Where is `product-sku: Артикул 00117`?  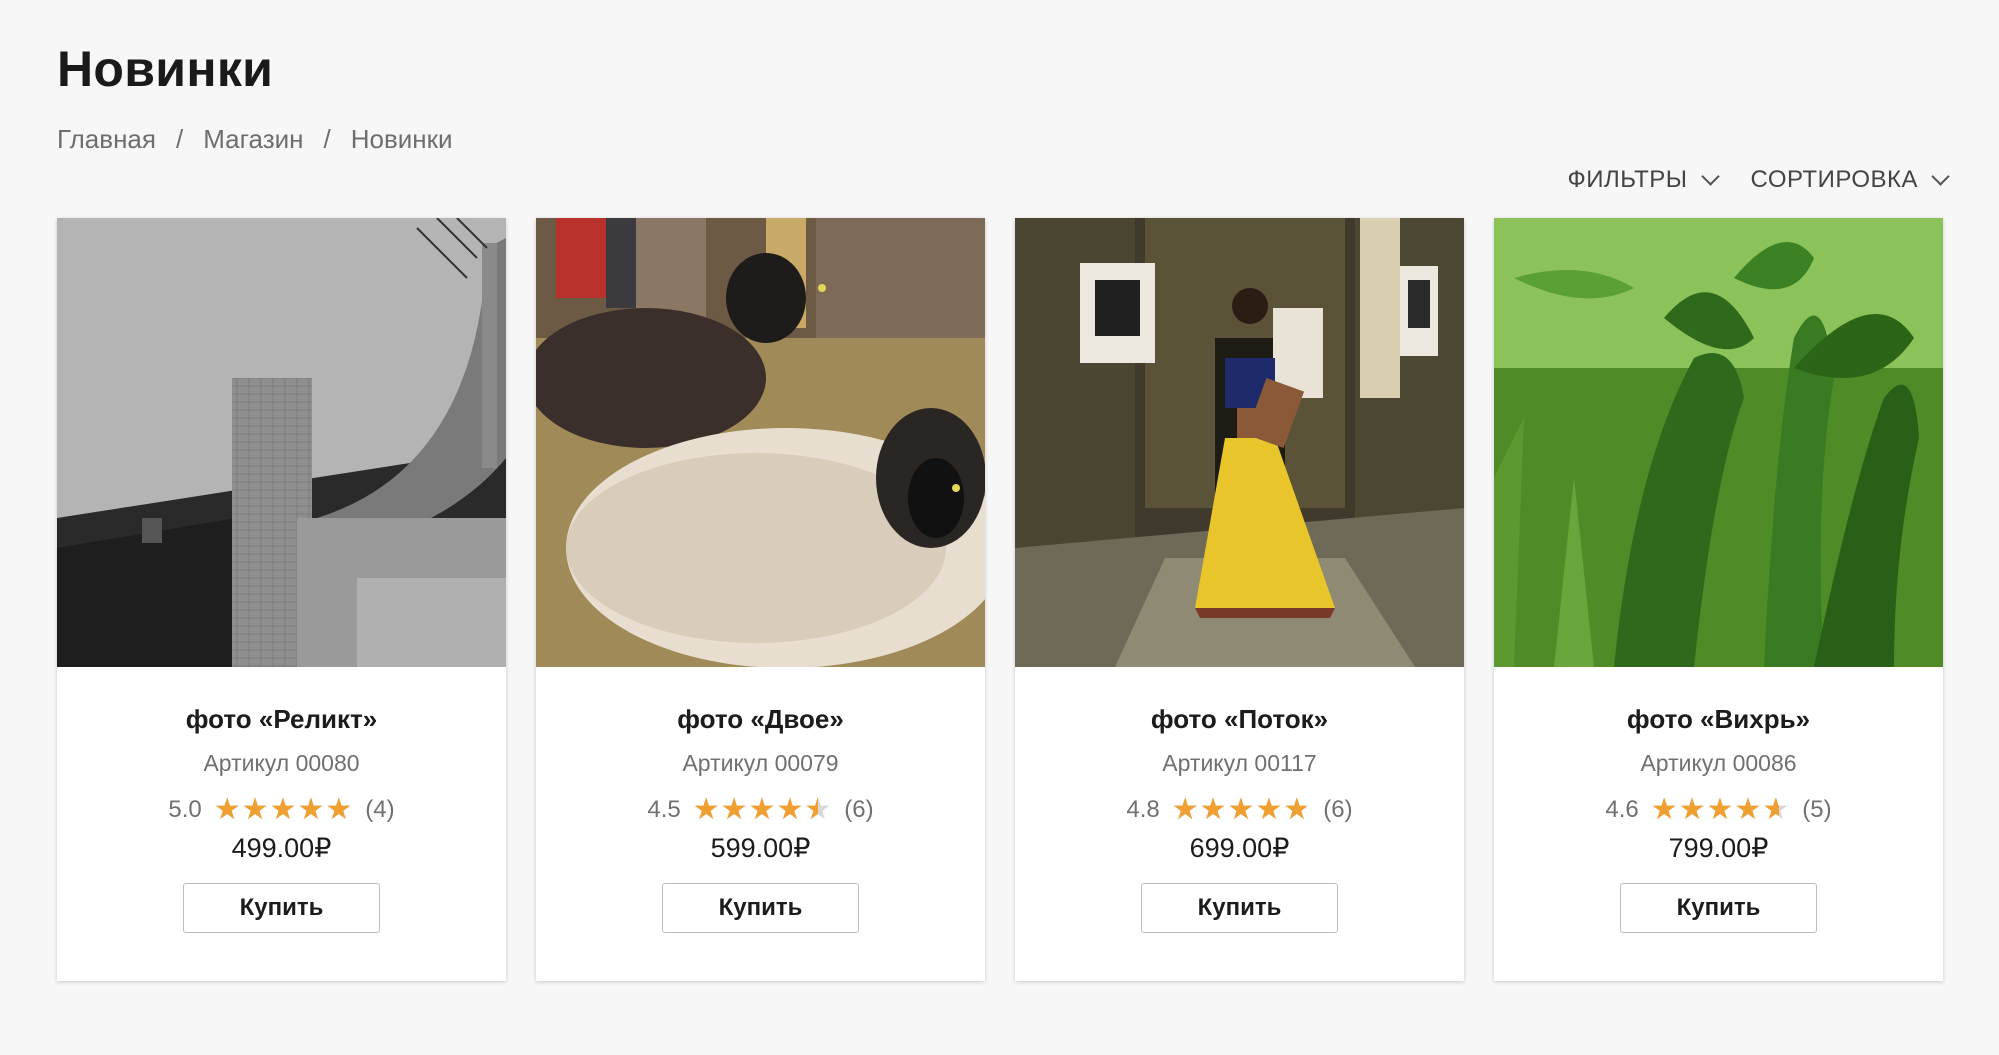 product-sku: Артикул 00117 is located at coordinates (1239, 763).